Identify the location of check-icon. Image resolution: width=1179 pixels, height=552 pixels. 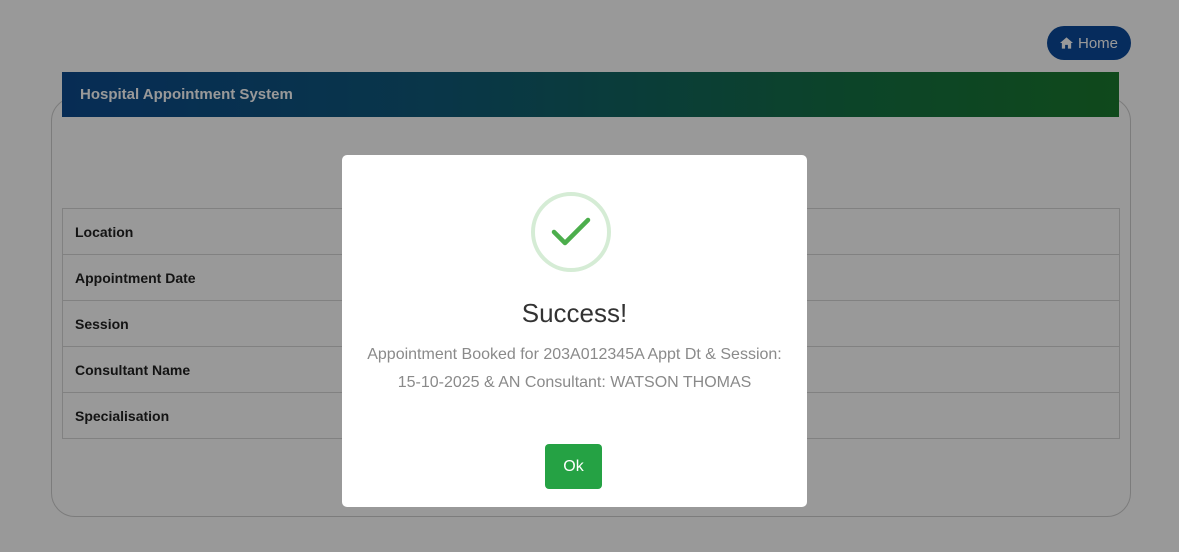
(571, 231).